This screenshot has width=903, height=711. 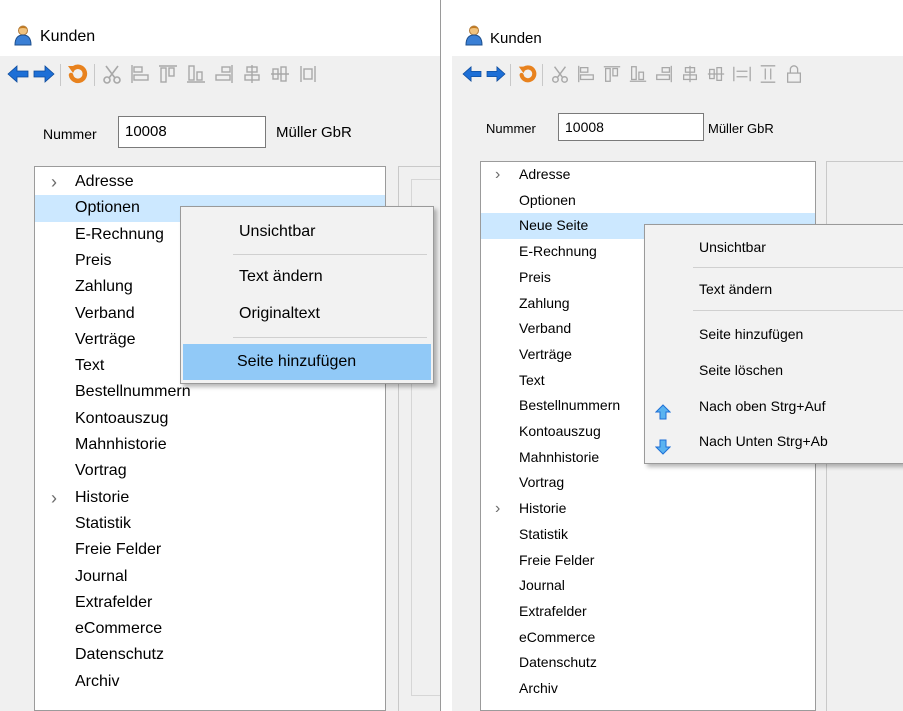 I want to click on tree-item-label: E-Rechnung, so click(x=558, y=251).